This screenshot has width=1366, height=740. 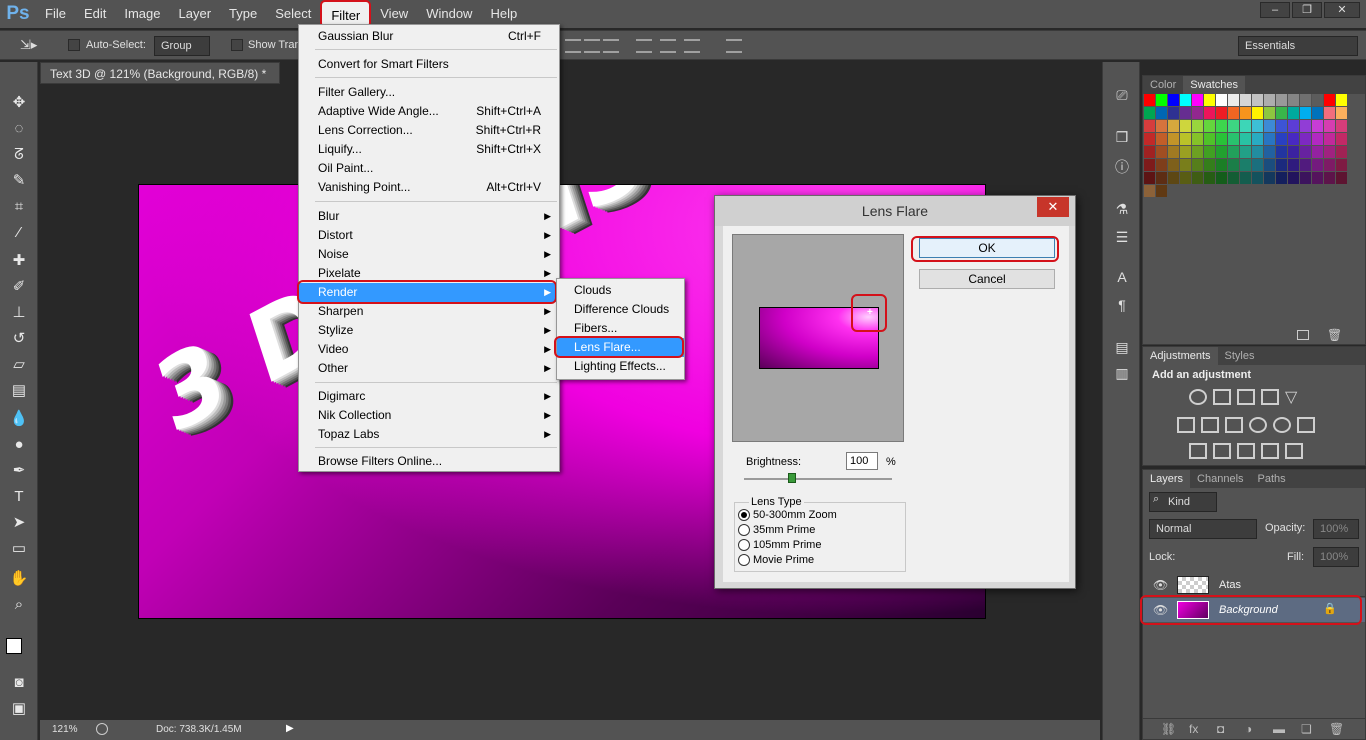 What do you see at coordinates (14, 646) in the screenshot?
I see `foreground-color-swatch` at bounding box center [14, 646].